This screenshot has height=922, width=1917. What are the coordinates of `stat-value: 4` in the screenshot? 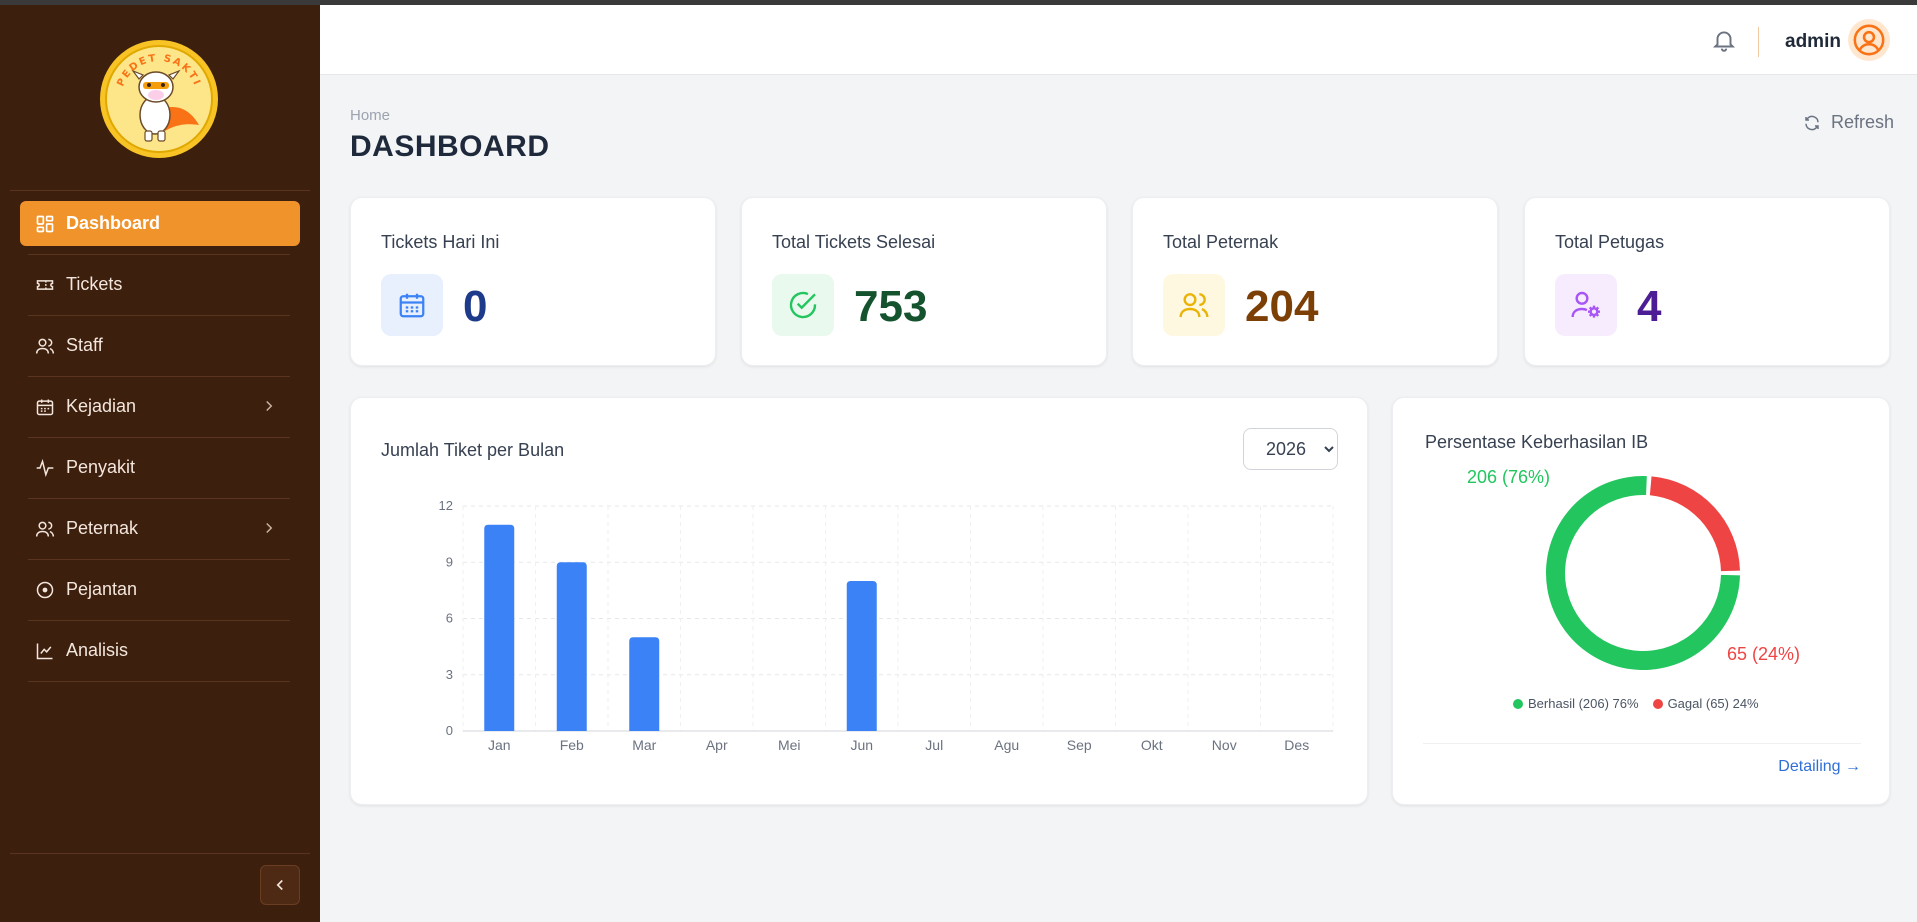 It's located at (1649, 306).